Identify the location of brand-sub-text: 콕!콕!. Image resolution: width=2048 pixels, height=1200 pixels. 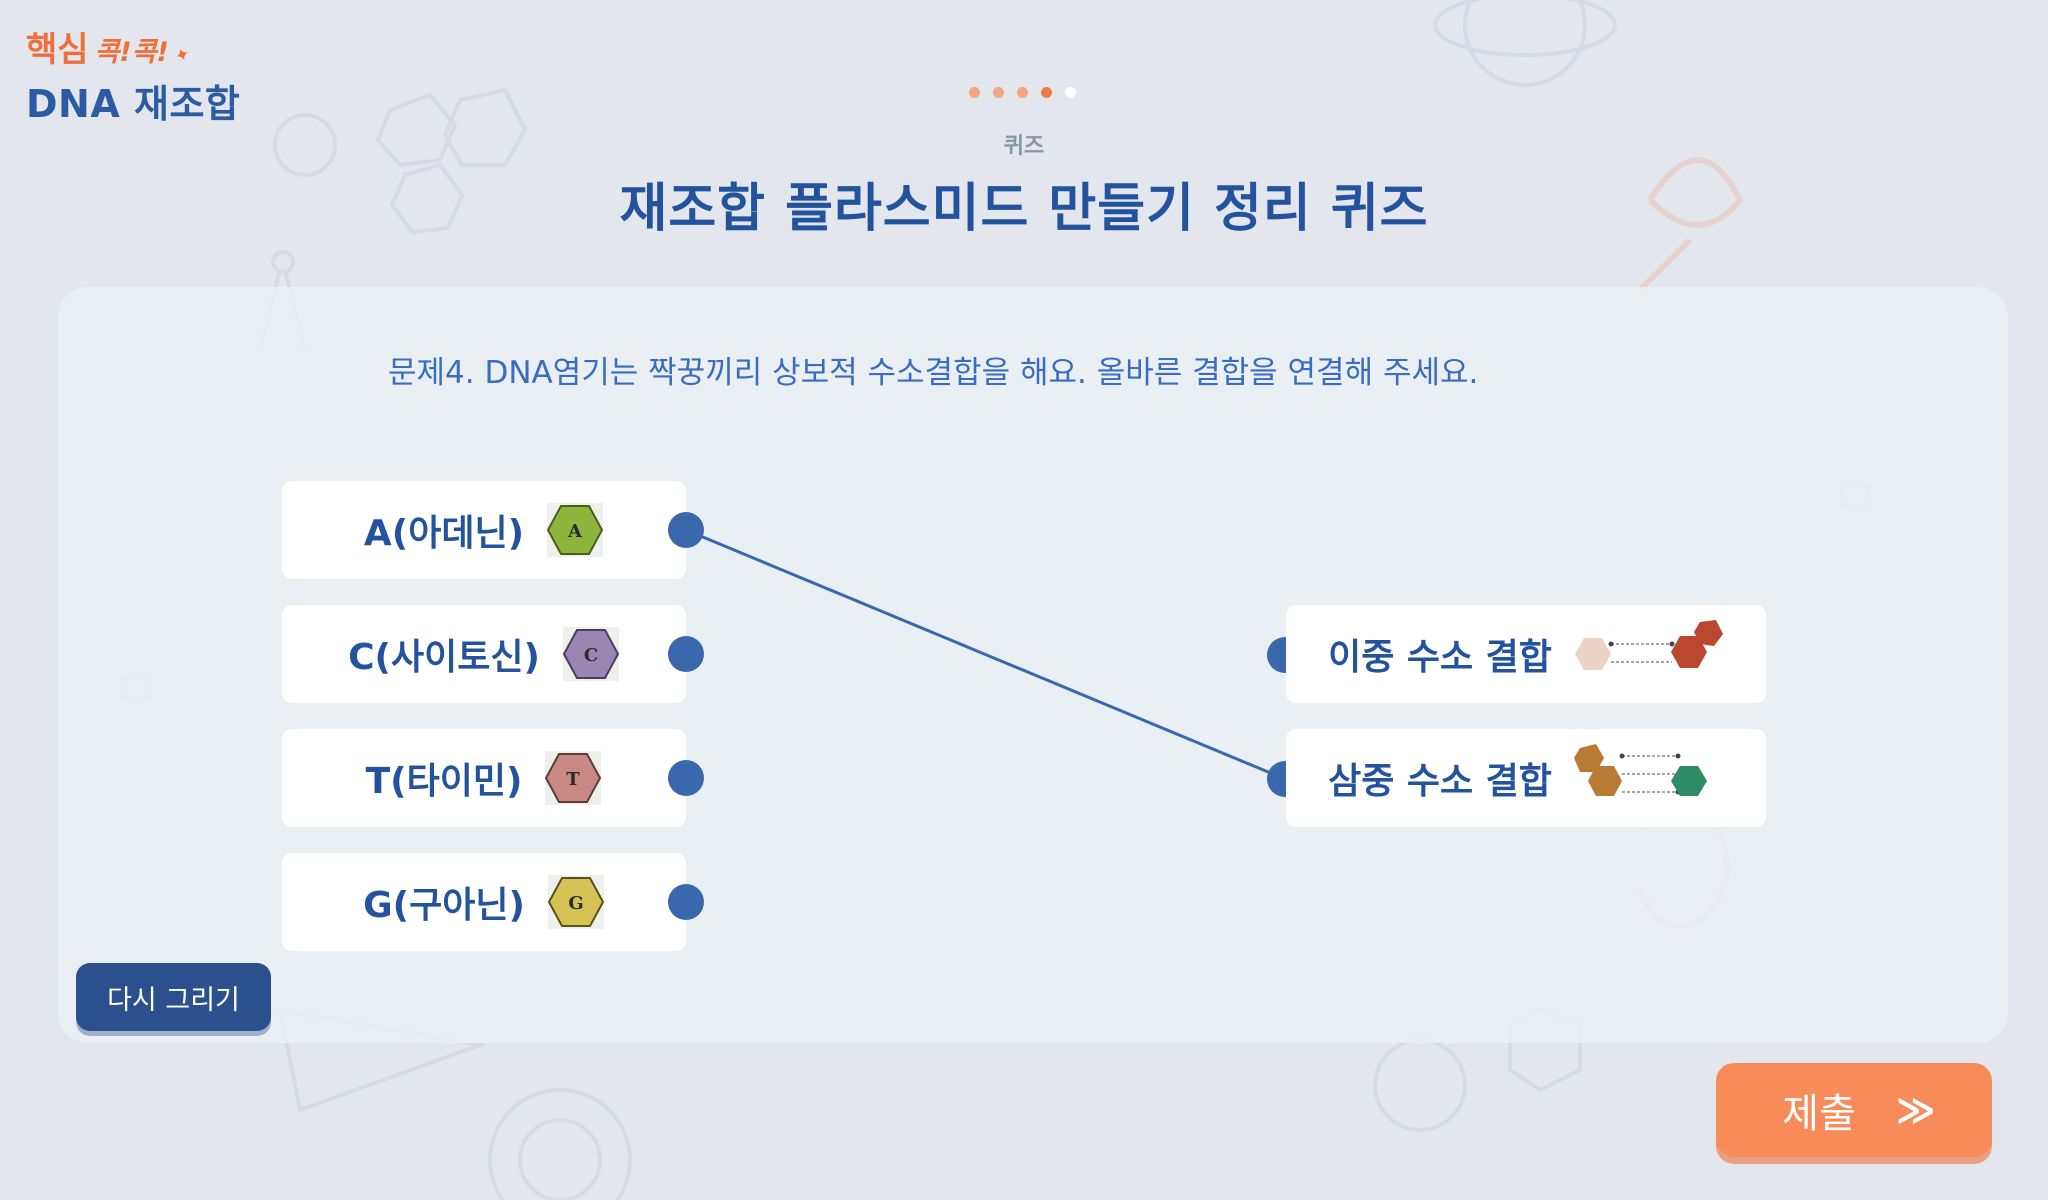
(131, 52).